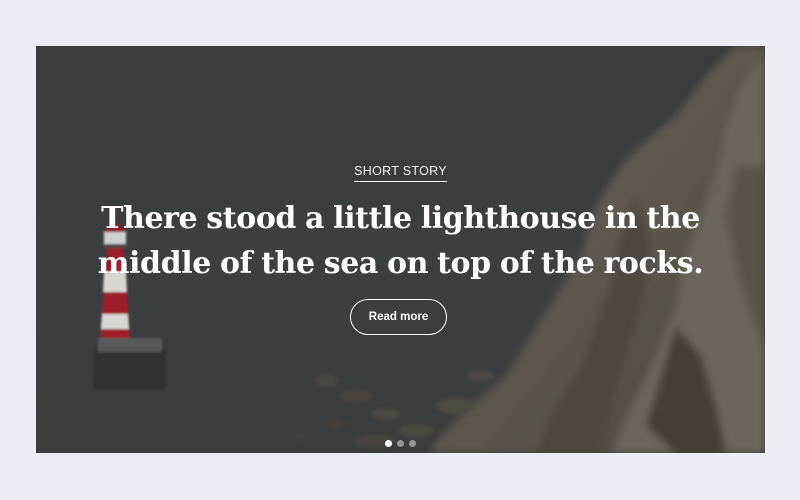  Describe the element at coordinates (398, 317) in the screenshot. I see `read-more-button: Read more` at that location.